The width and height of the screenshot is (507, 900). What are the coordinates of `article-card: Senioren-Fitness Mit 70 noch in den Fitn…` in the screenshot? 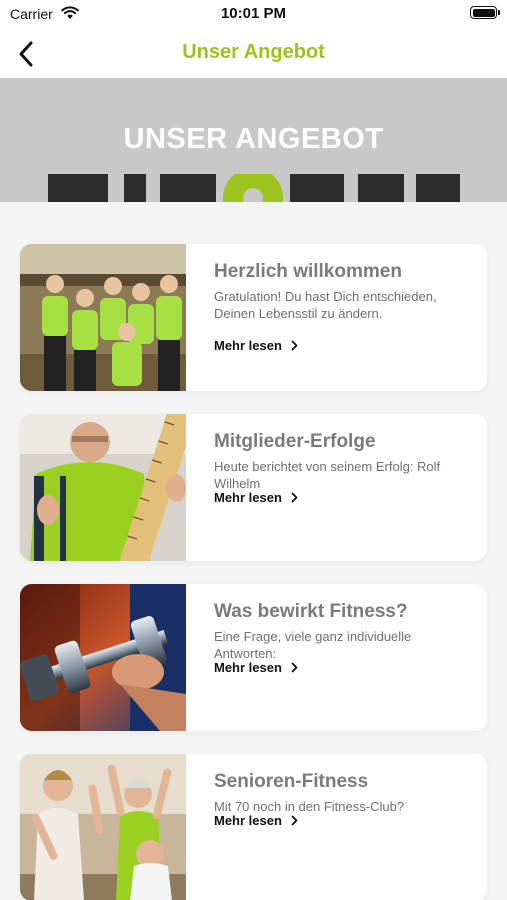 It's located at (253, 827).